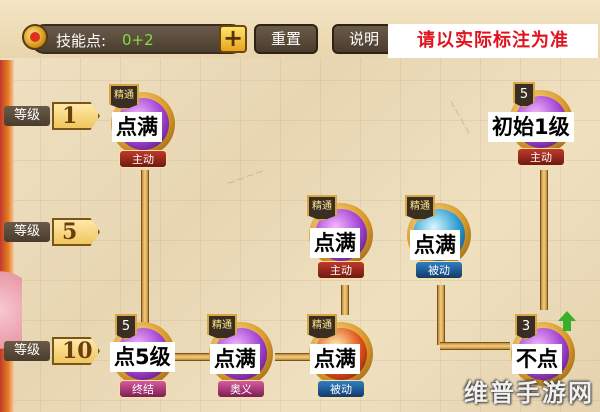  What do you see at coordinates (76, 232) in the screenshot?
I see `level-number: 5` at bounding box center [76, 232].